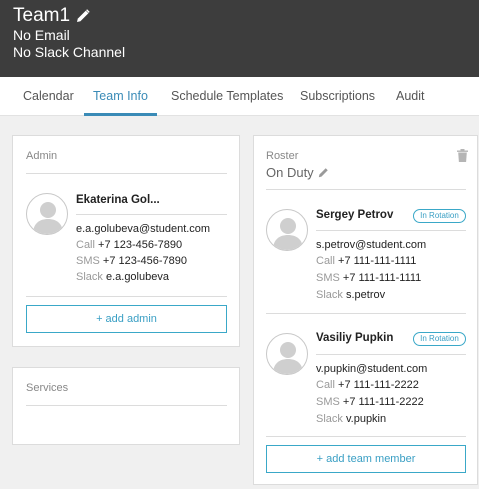 This screenshot has width=479, height=489. What do you see at coordinates (383, 402) in the screenshot?
I see `member-sms-value: +7 111-111-2222` at bounding box center [383, 402].